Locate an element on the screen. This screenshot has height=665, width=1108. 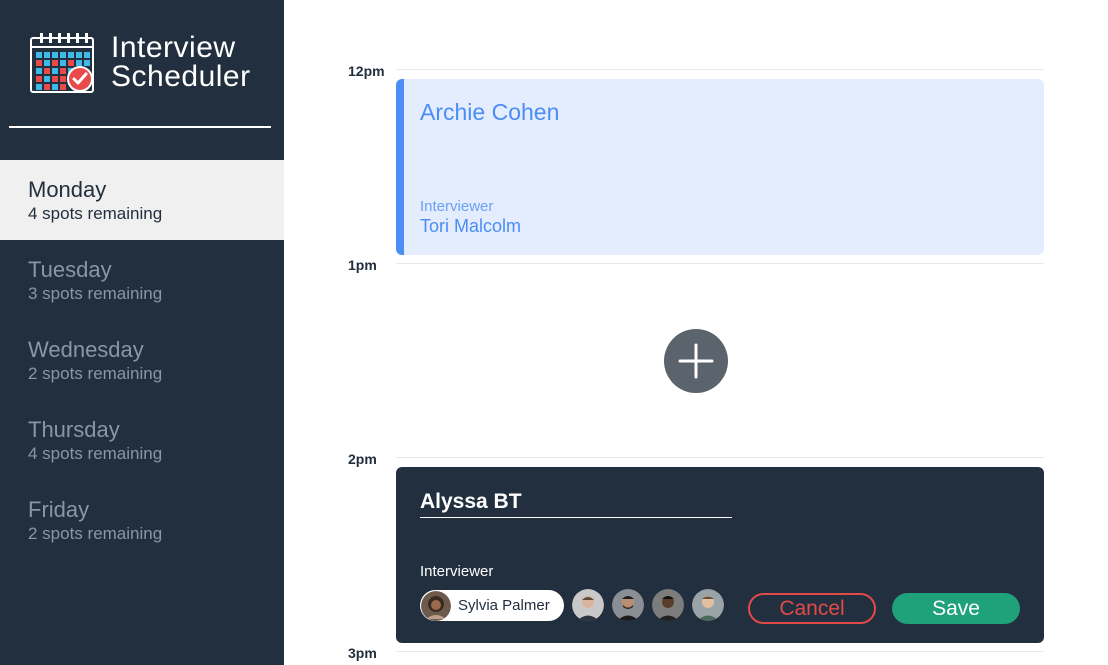
day-item-monday: Monday 4 spots remaining is located at coordinates (142, 200).